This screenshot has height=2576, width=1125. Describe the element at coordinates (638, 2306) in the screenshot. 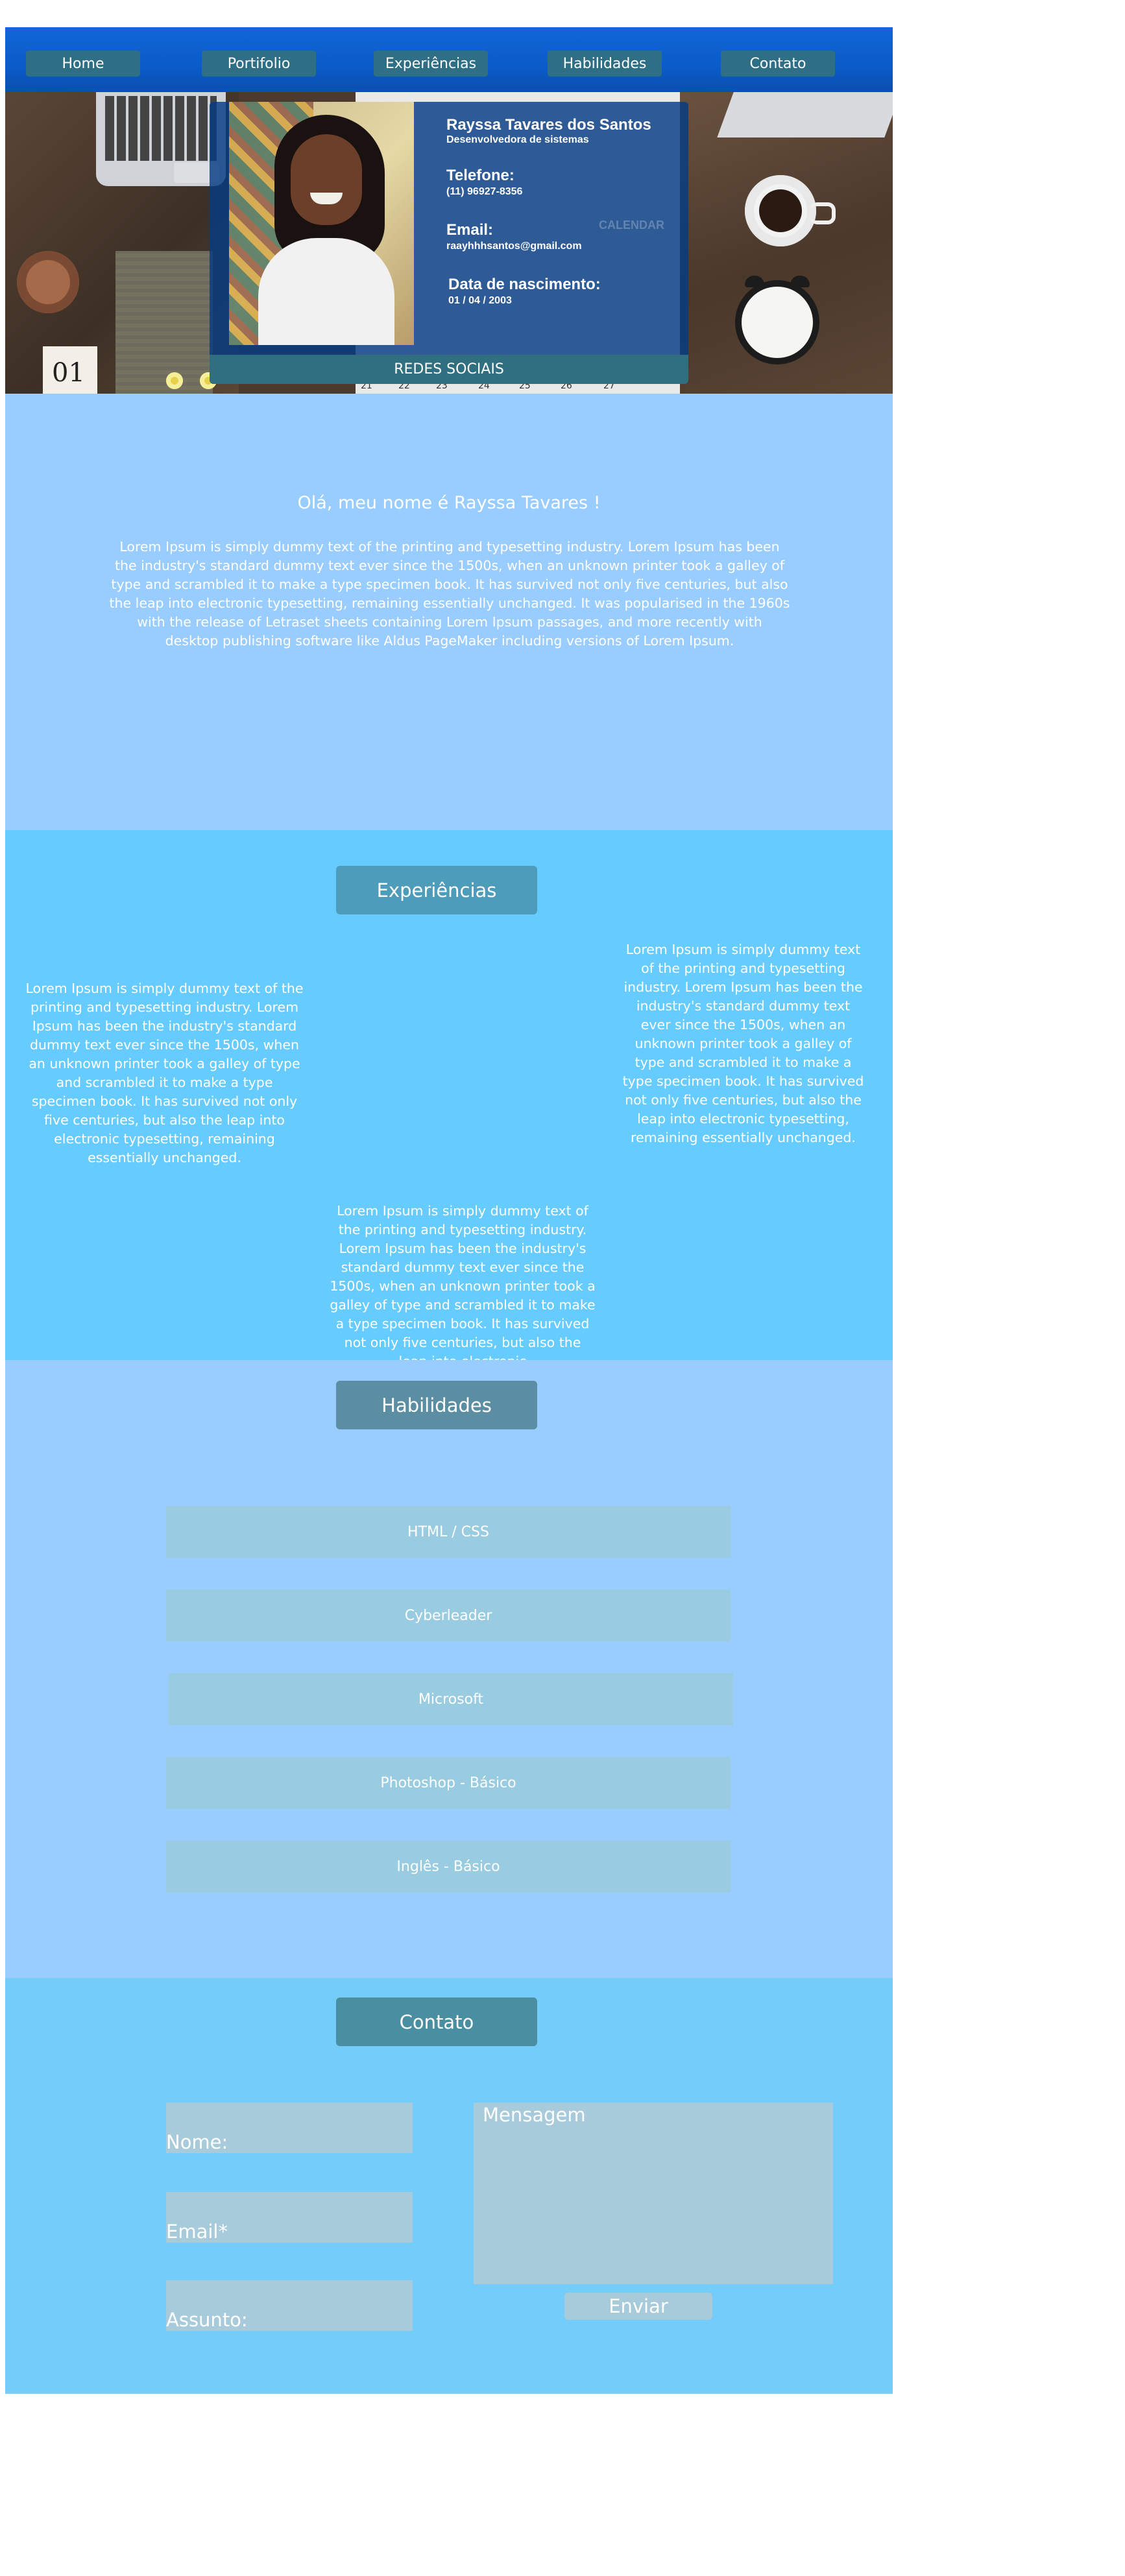

I see `send-button: Enviar` at that location.